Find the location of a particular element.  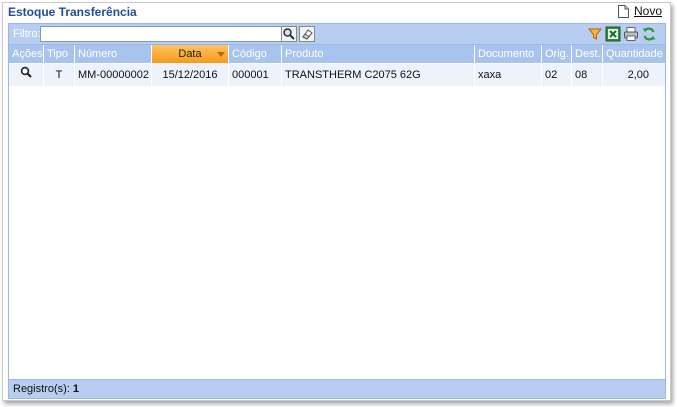

cell-numero: MM-00000002 is located at coordinates (113, 75).